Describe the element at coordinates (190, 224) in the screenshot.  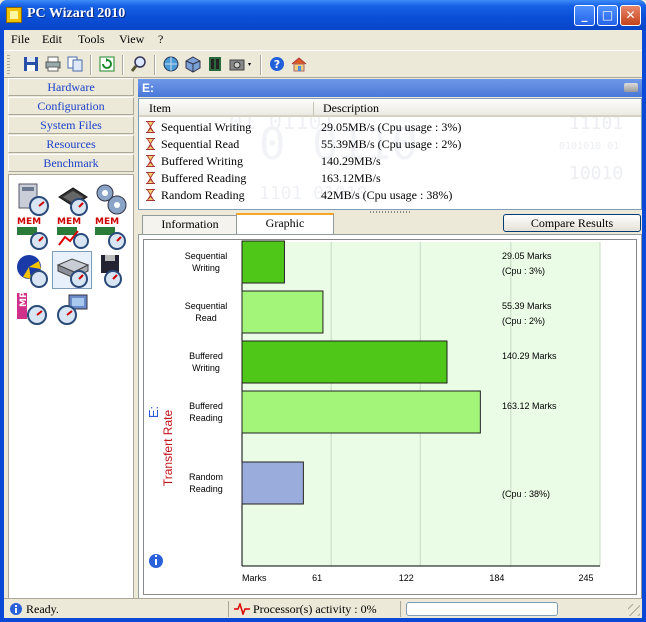
I see `tab-information: Information` at that location.